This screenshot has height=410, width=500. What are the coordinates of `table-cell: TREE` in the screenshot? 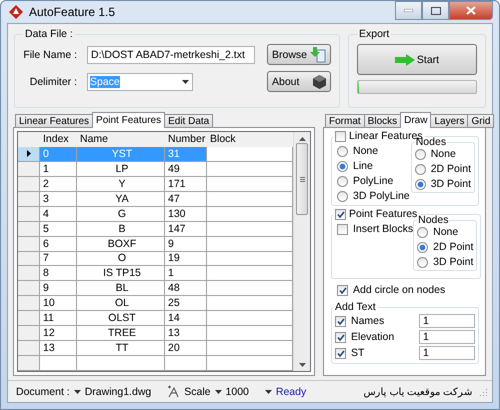 It's located at (121, 334).